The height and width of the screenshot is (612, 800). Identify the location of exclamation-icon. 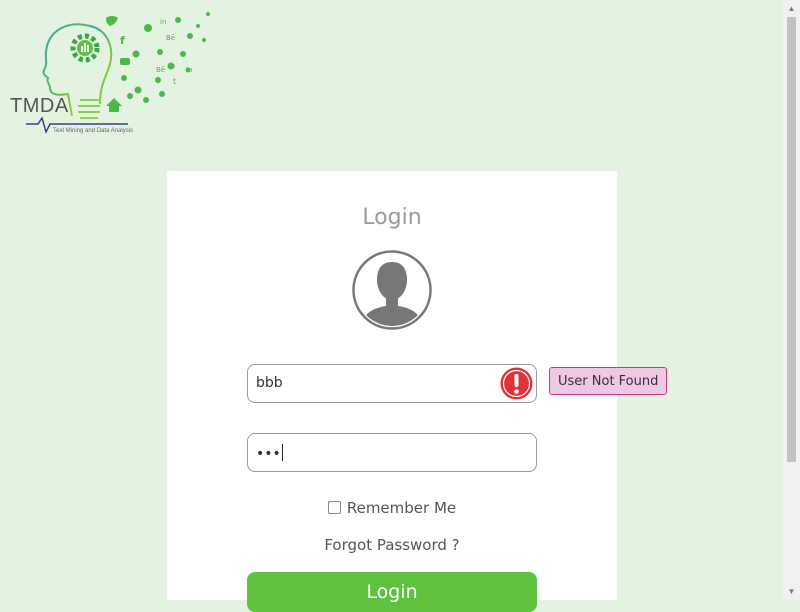
(516, 383).